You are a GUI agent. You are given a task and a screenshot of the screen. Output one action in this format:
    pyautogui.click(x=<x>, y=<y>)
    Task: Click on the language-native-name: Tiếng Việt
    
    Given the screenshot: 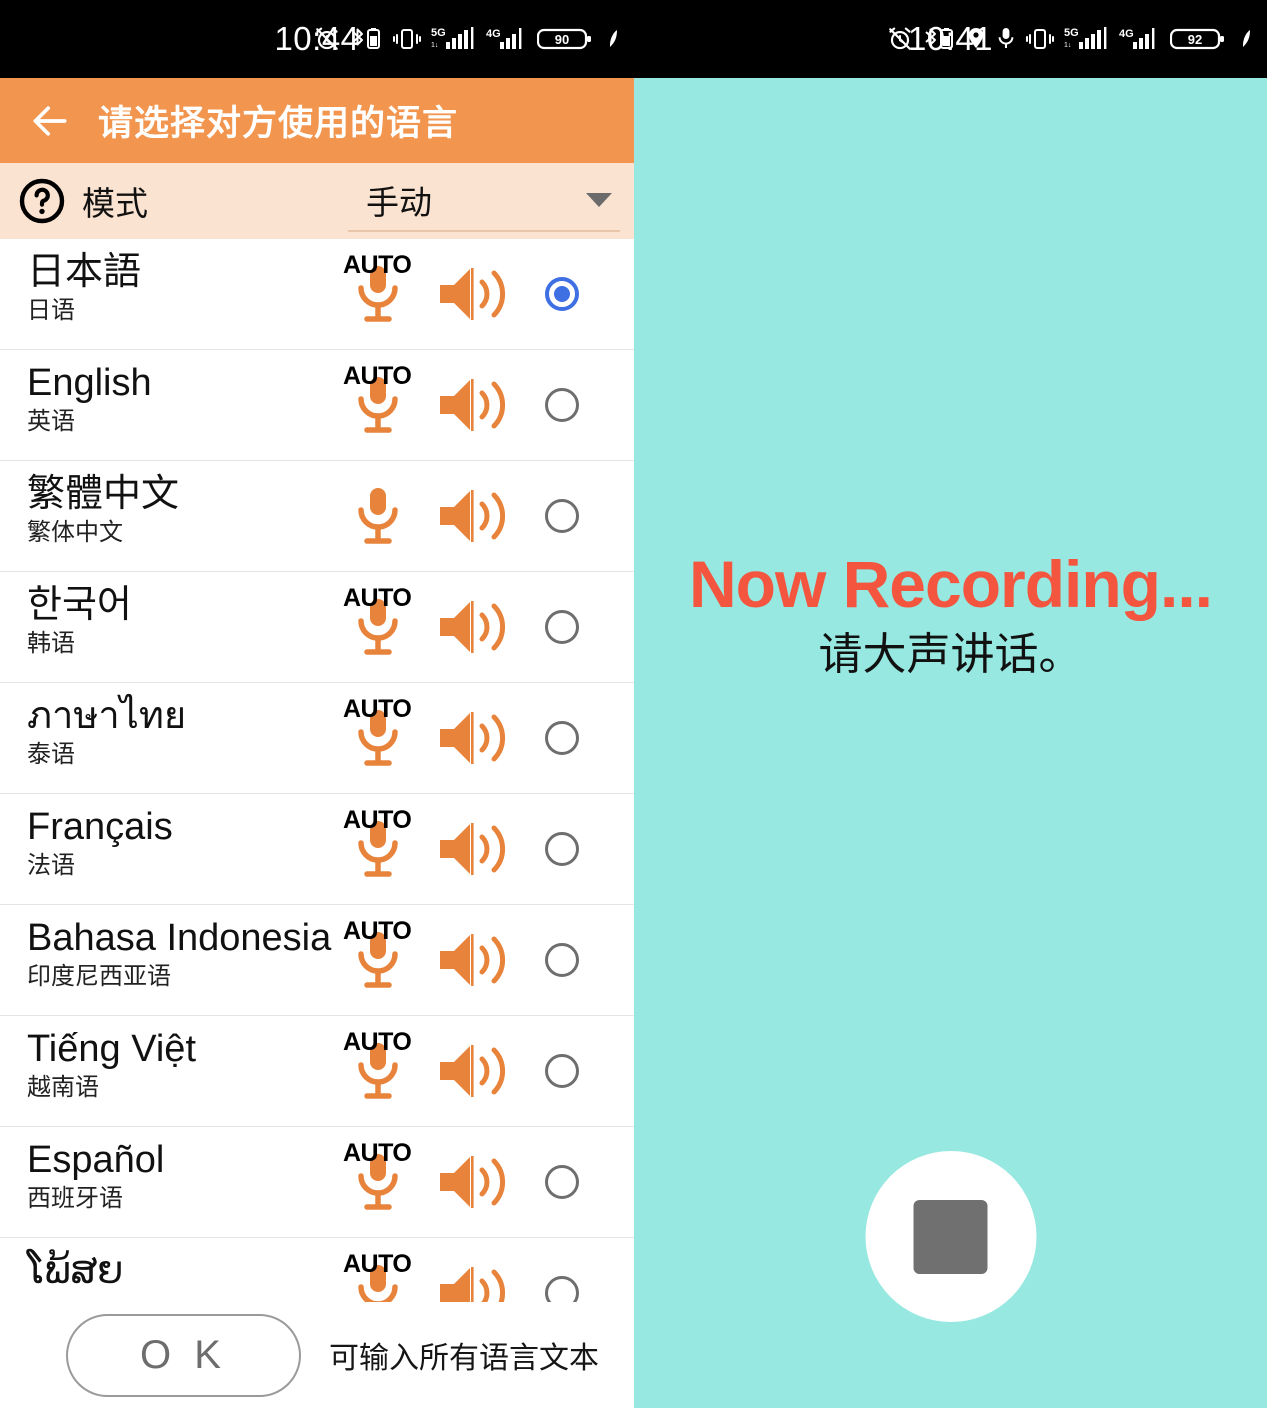 What is the action you would take?
    pyautogui.click(x=111, y=1049)
    